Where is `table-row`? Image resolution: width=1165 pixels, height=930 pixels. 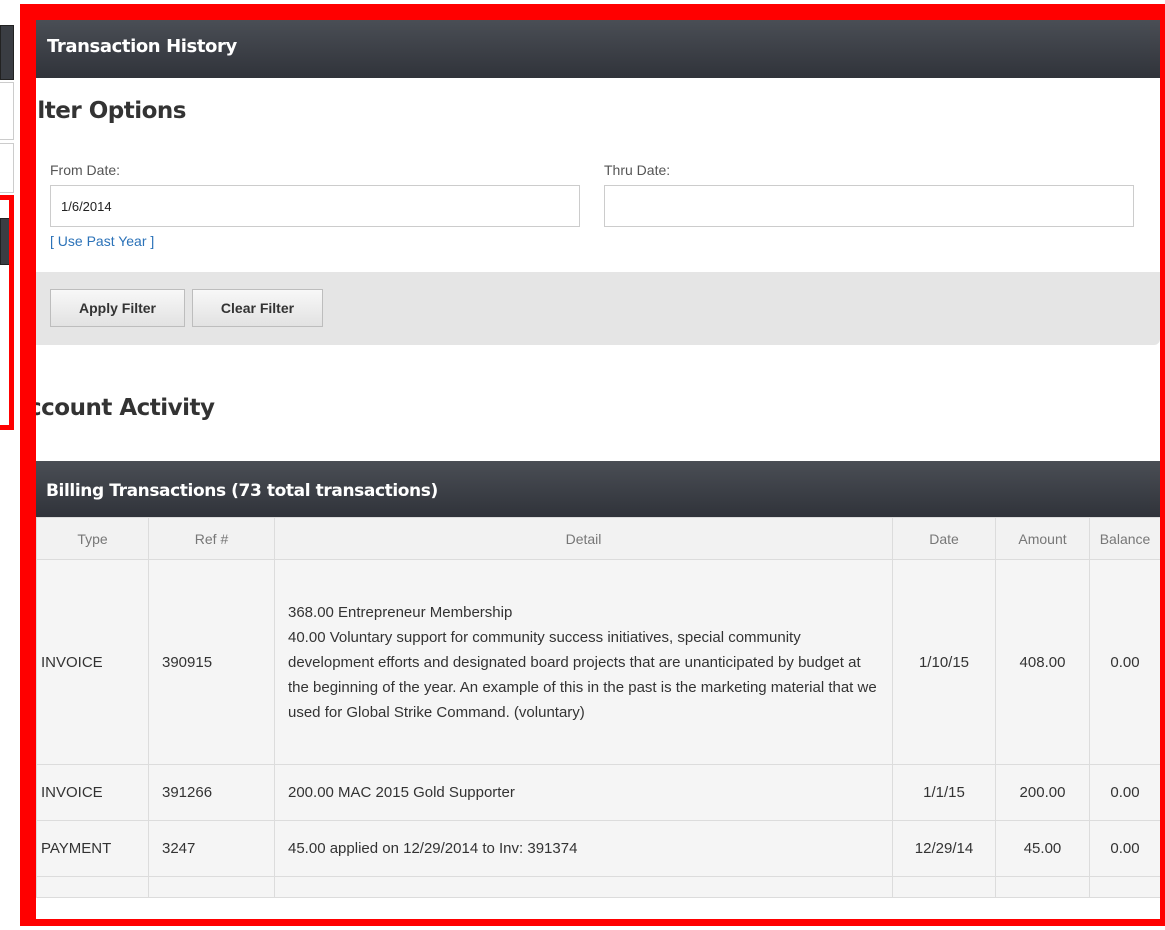 table-row is located at coordinates (598, 887).